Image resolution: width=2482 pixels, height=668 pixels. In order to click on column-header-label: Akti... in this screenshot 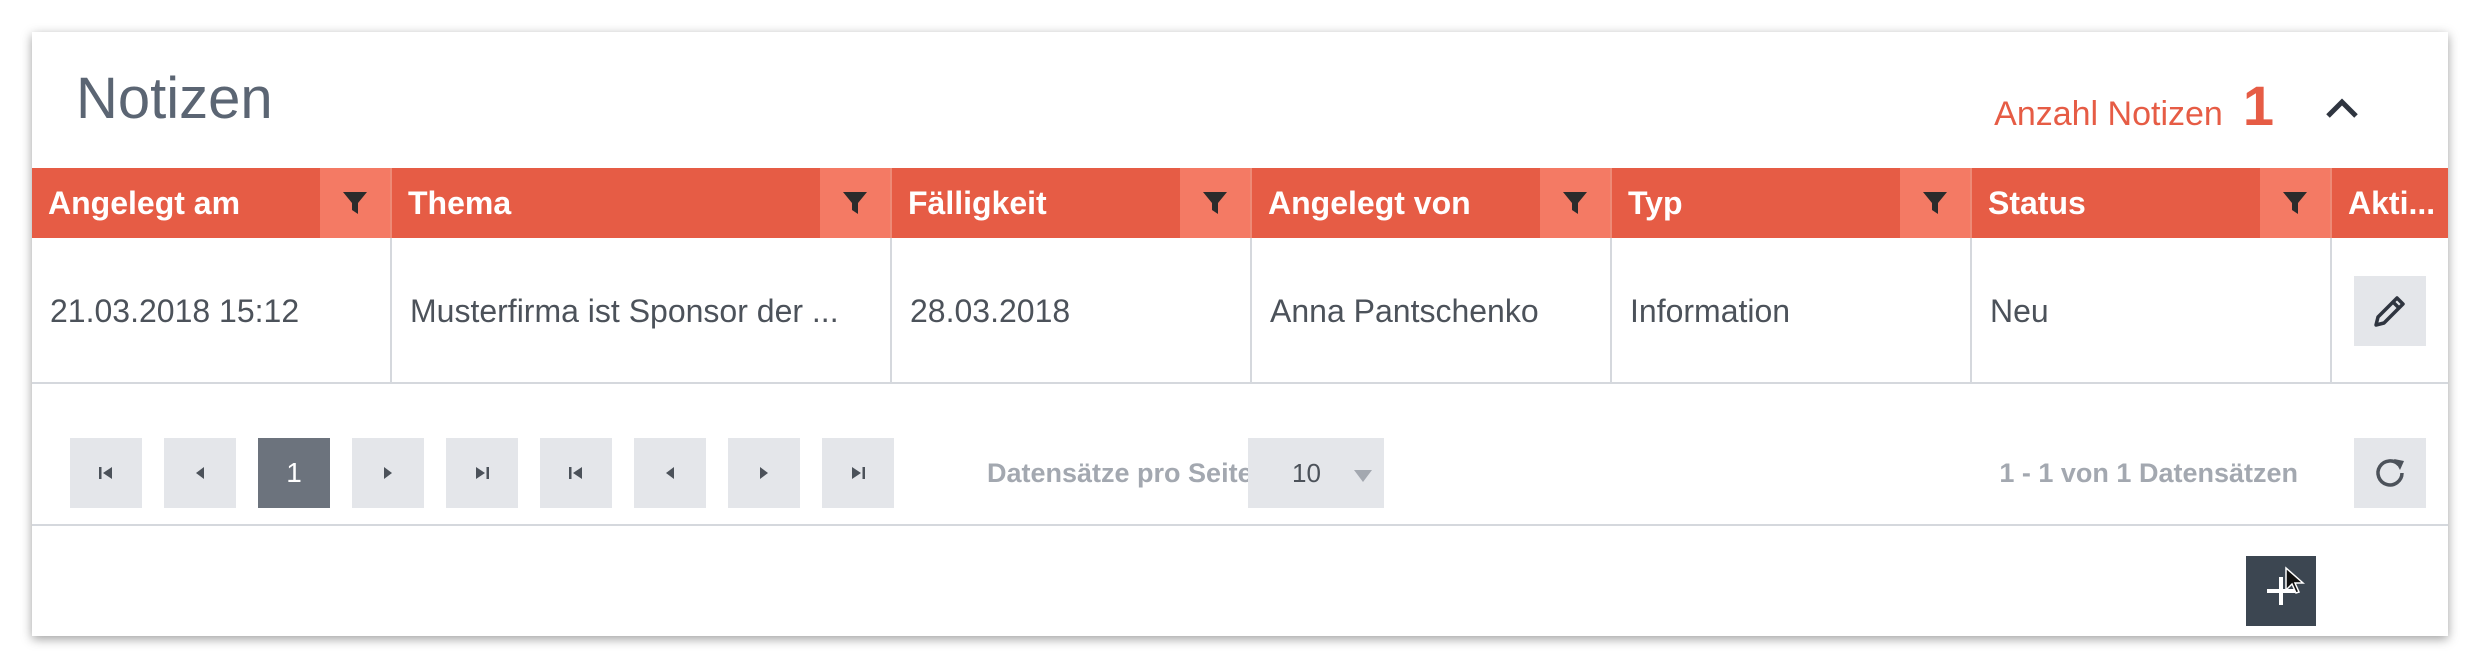, I will do `click(2392, 202)`.